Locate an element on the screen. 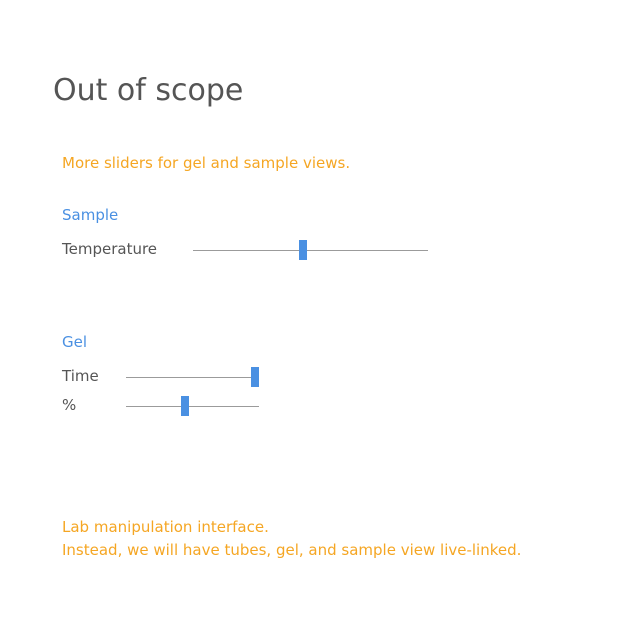 The height and width of the screenshot is (626, 617). temperature-slider-thumb is located at coordinates (303, 250).